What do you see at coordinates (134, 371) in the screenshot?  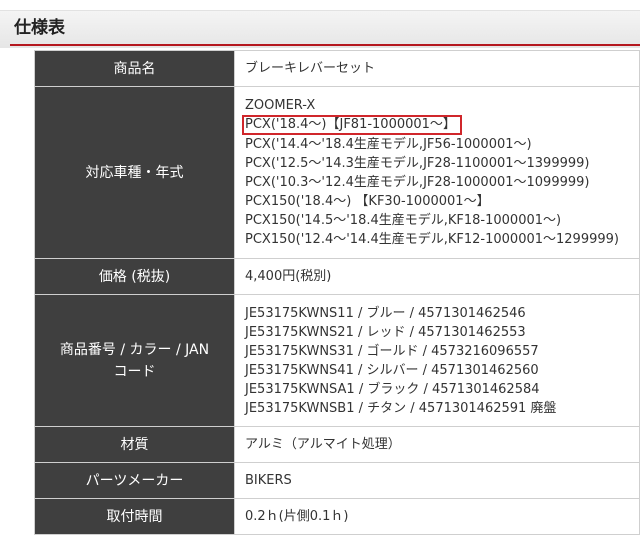 I see `sku-label-line: コード` at bounding box center [134, 371].